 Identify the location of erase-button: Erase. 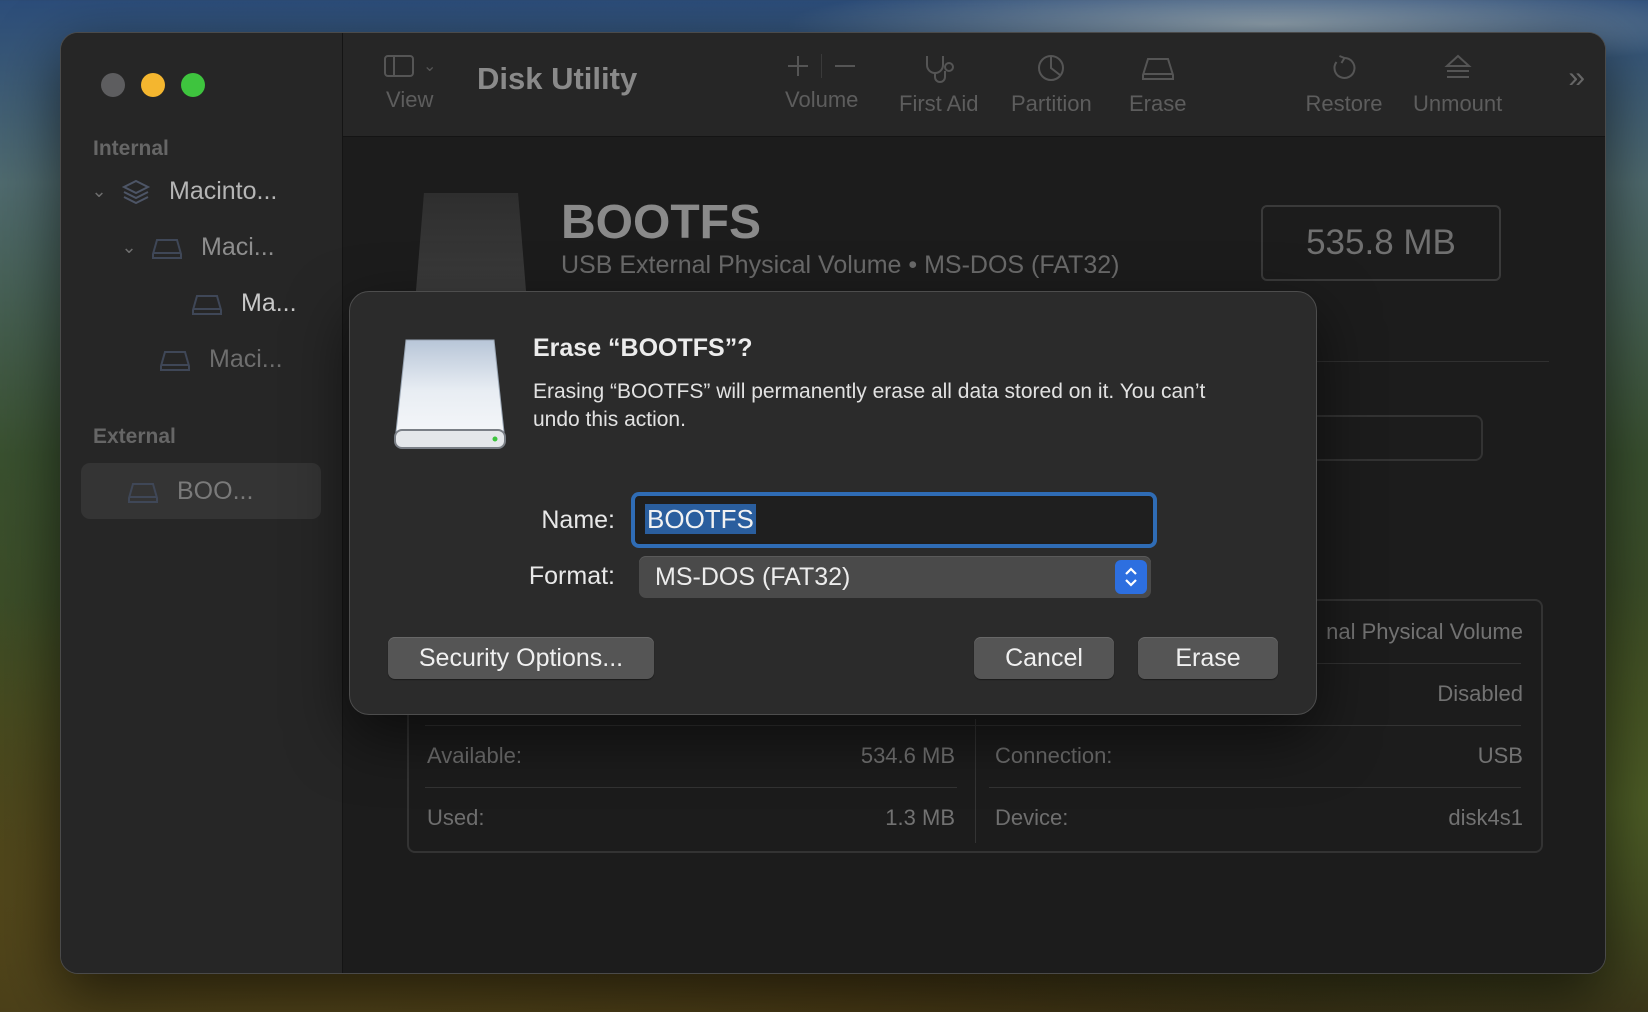
(1208, 658).